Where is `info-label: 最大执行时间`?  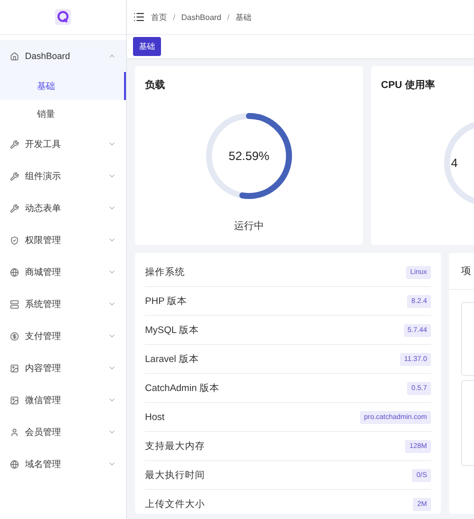
info-label: 最大执行时间 is located at coordinates (175, 475).